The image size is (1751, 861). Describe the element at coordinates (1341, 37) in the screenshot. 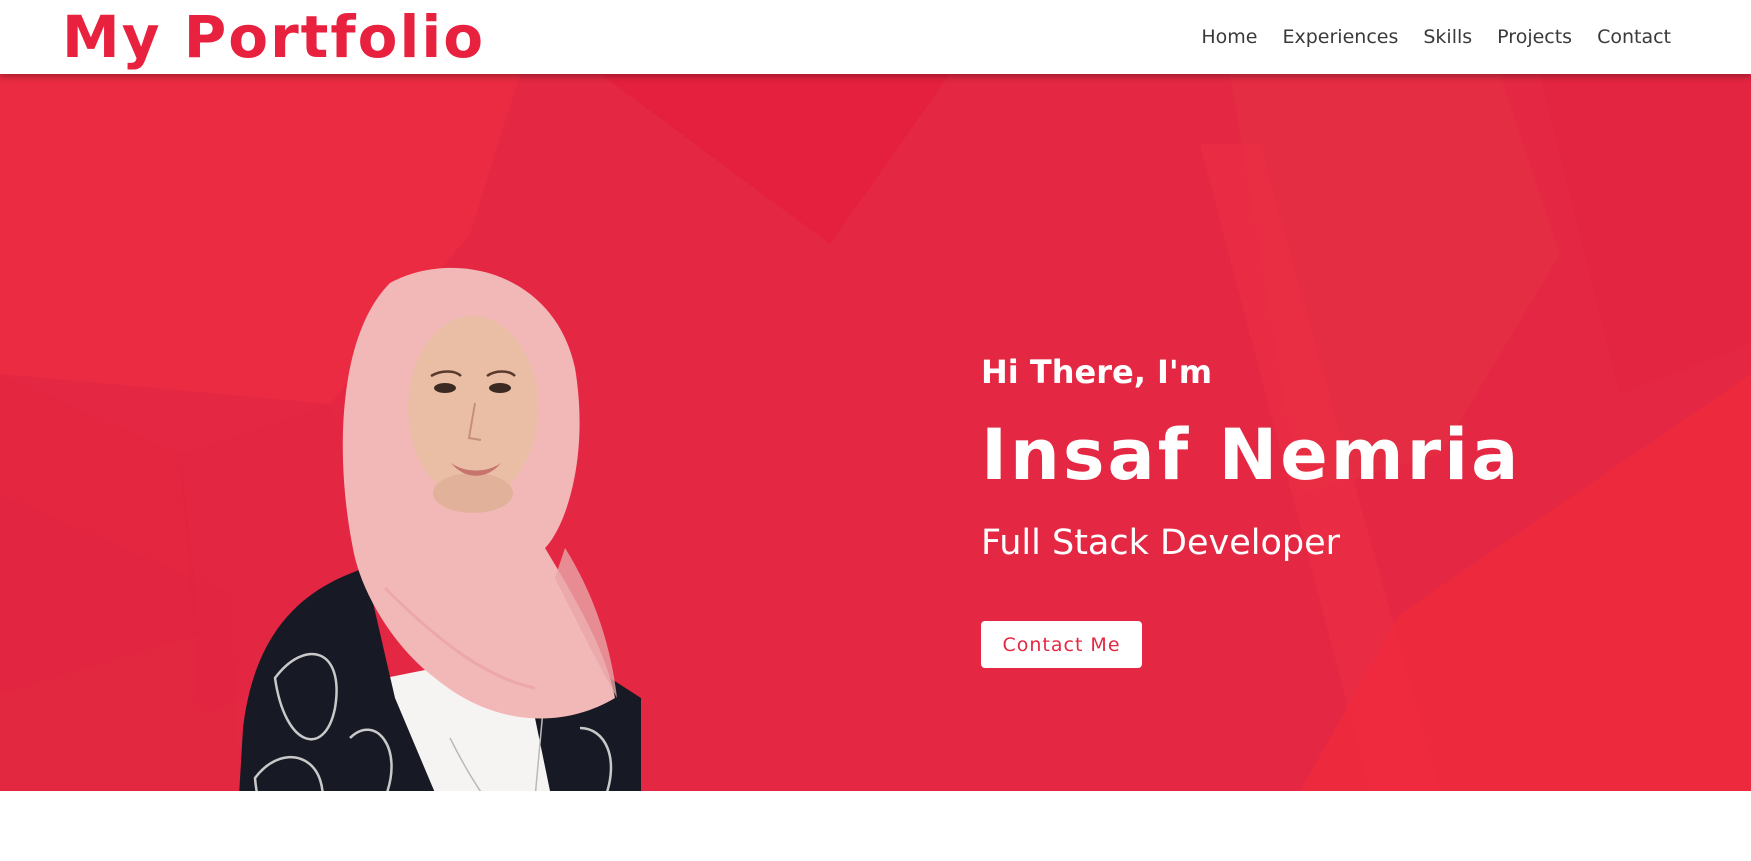

I see `nav-experiences: Experiences` at that location.